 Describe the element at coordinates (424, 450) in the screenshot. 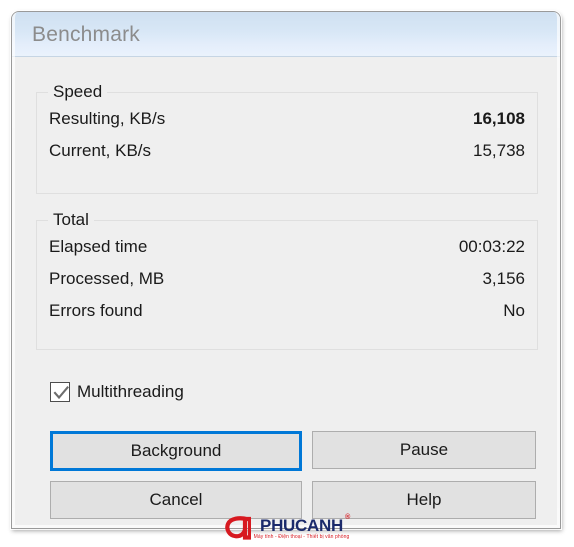

I see `pause-button: Pause` at that location.